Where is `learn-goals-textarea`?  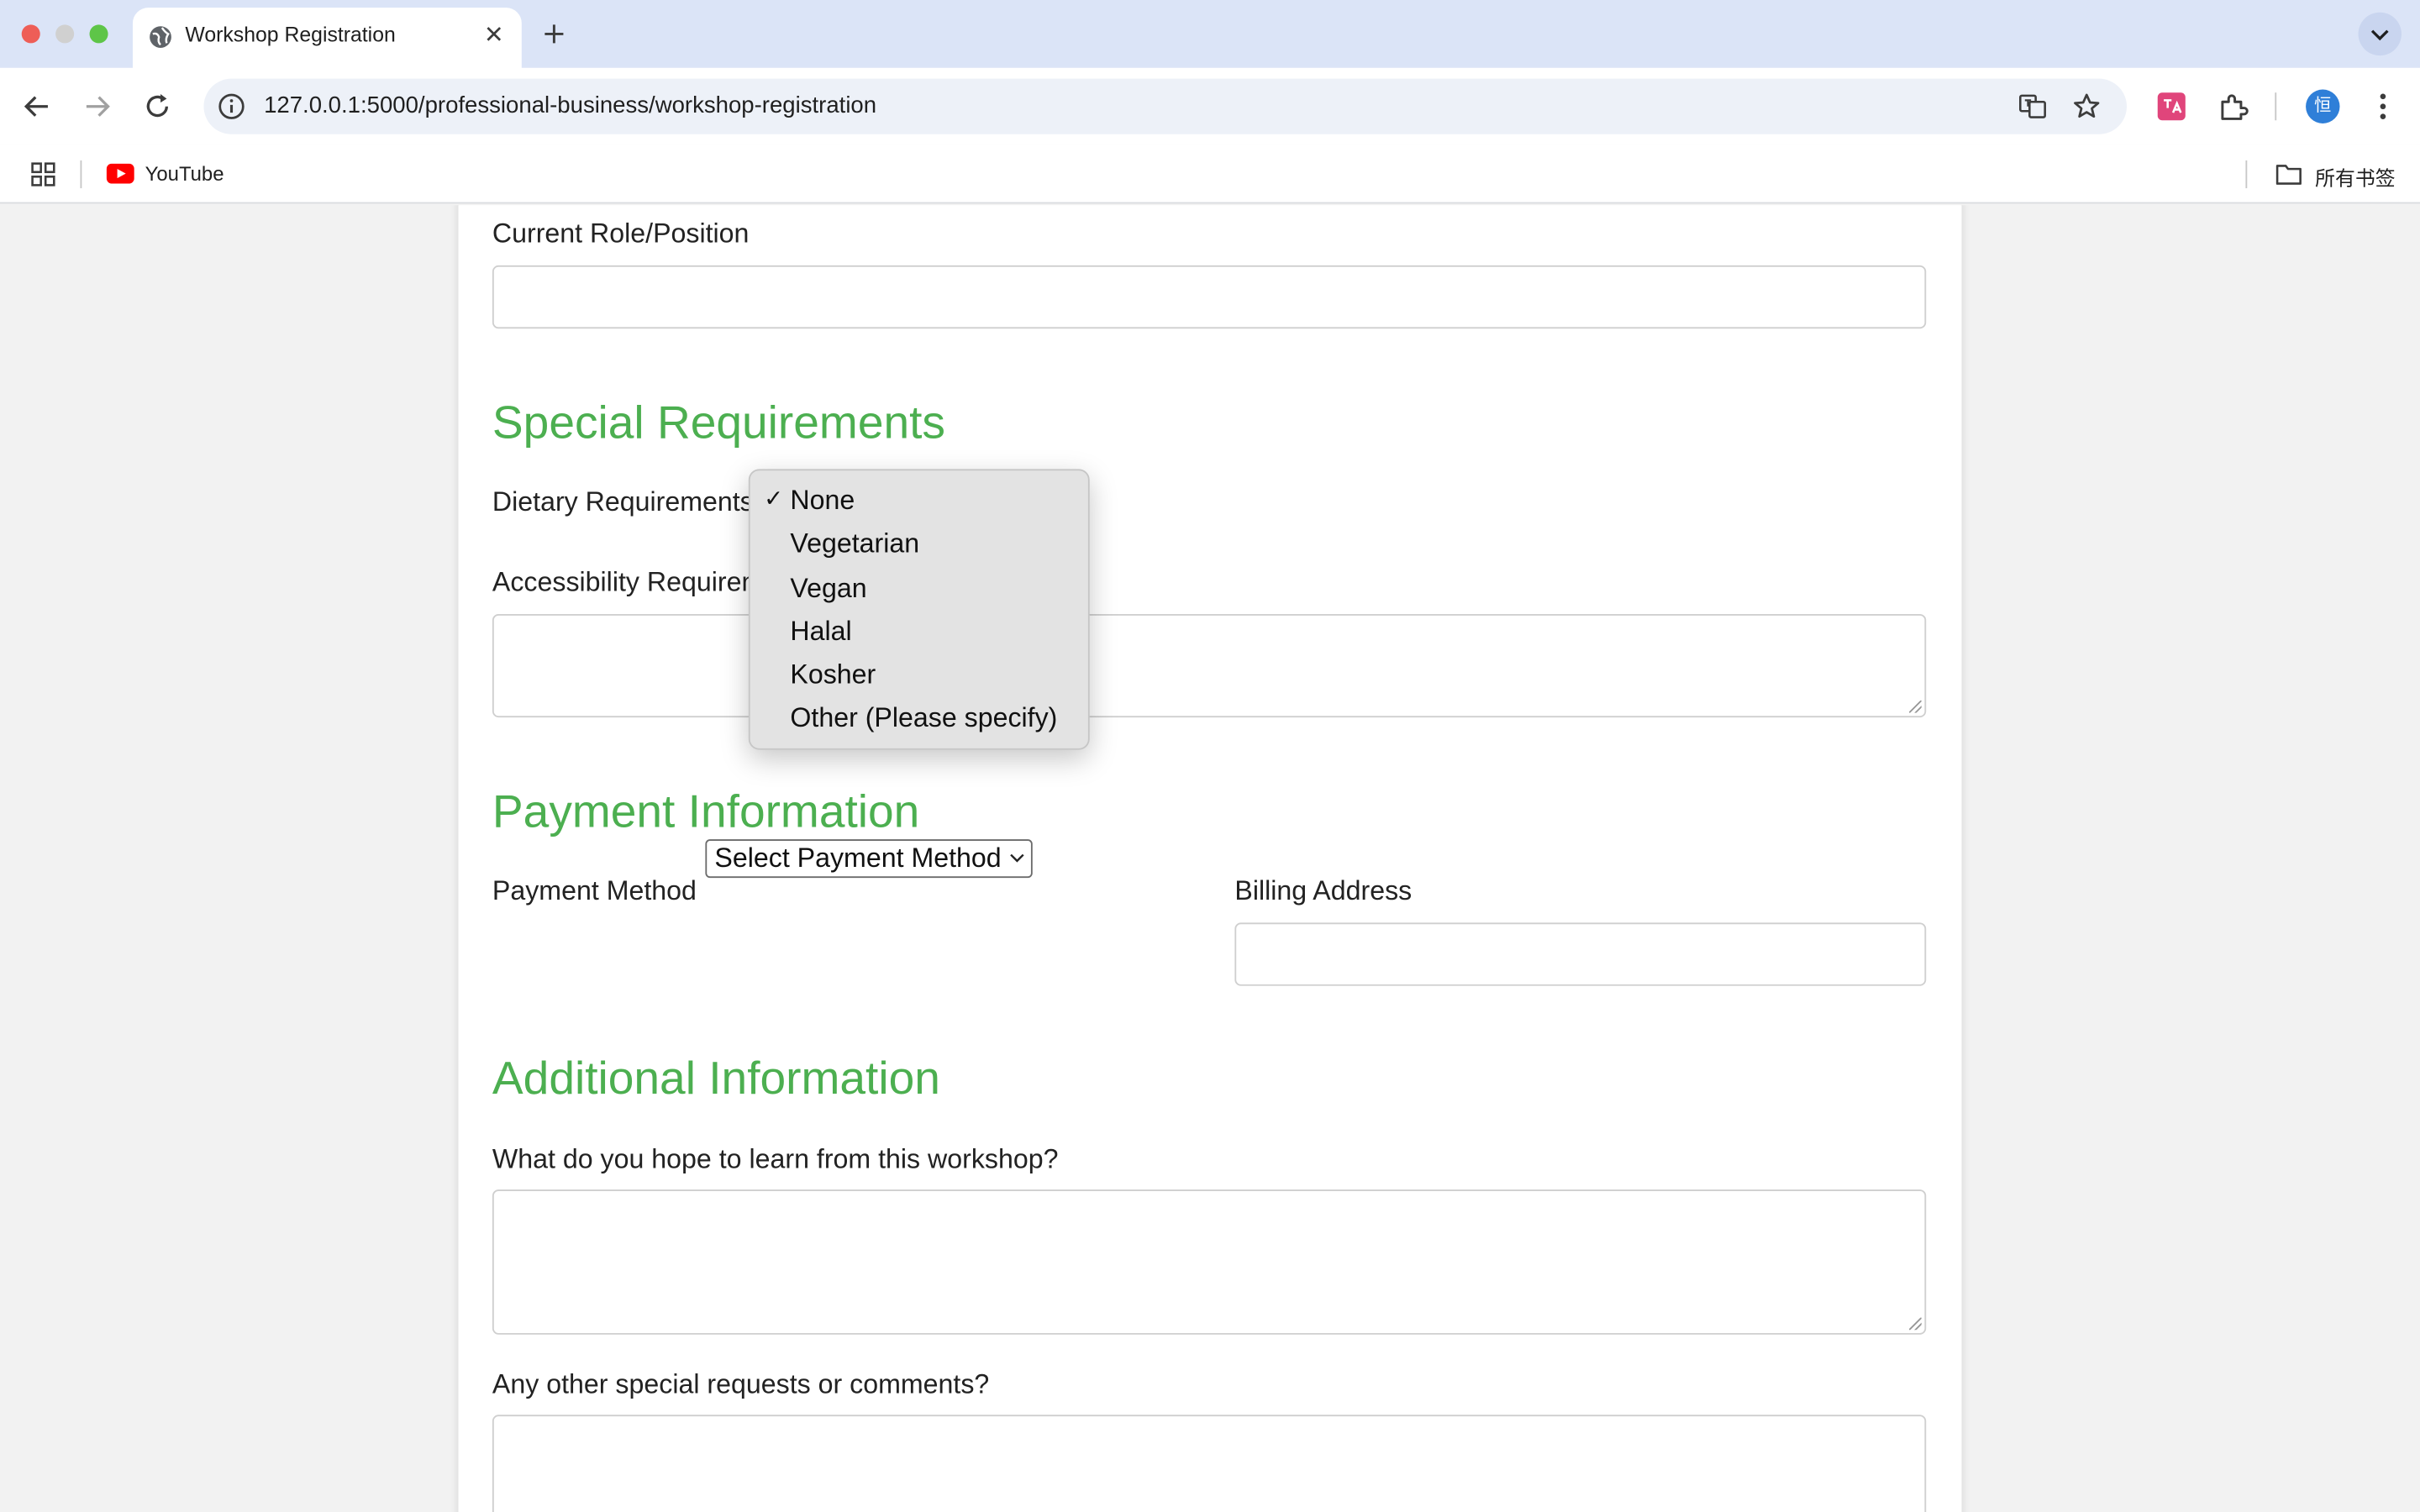 learn-goals-textarea is located at coordinates (1209, 1262).